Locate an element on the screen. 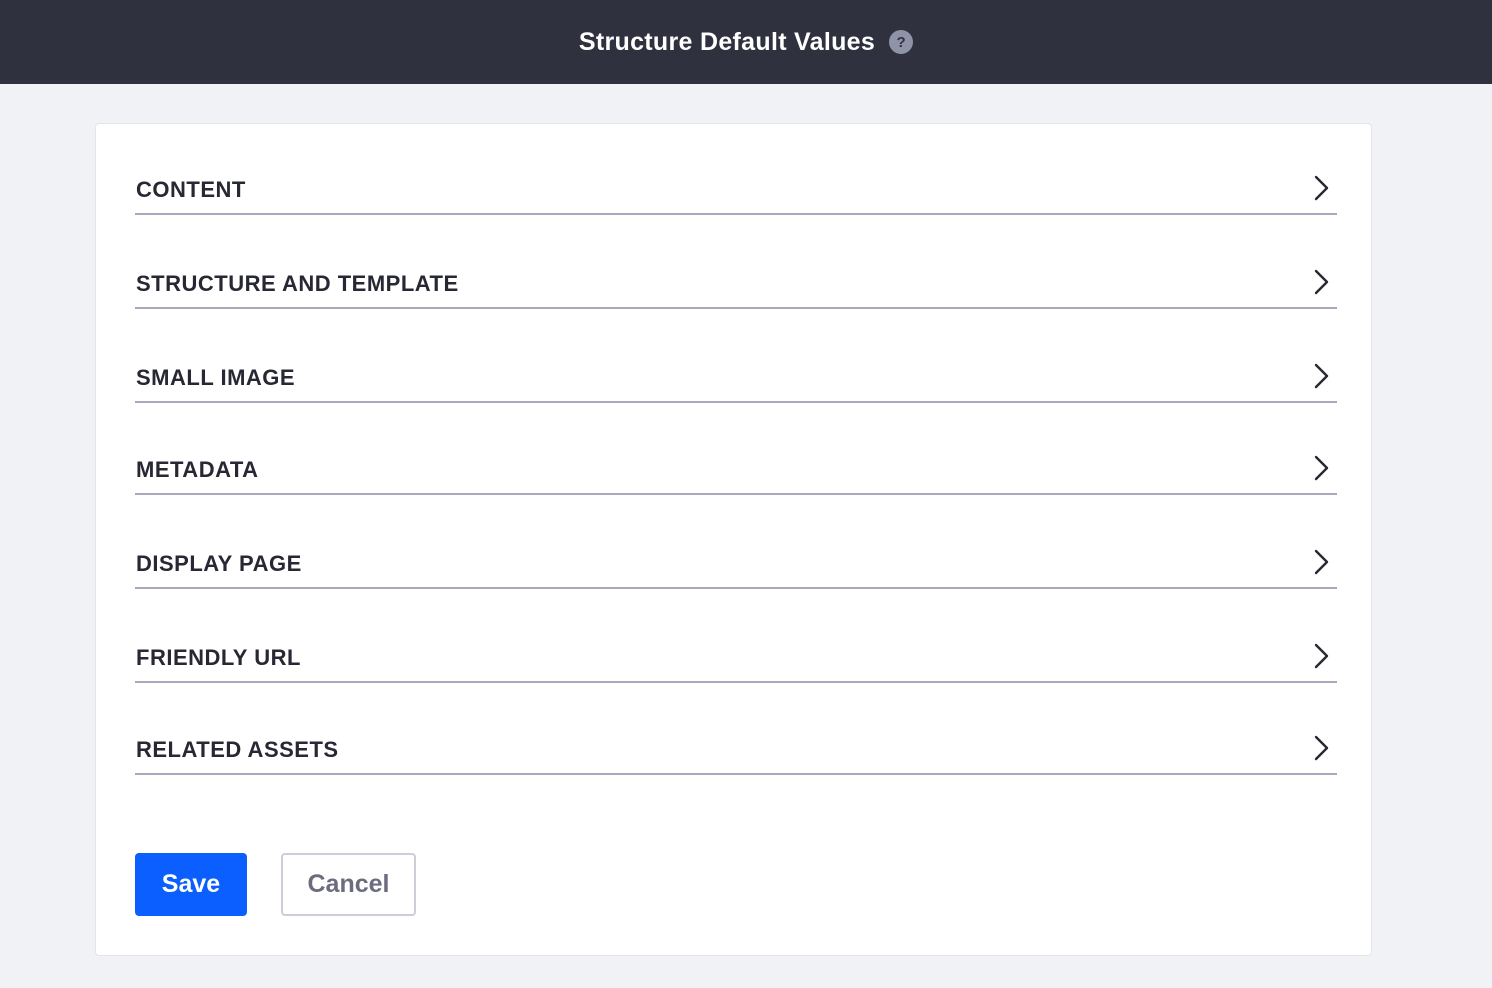 Image resolution: width=1492 pixels, height=988 pixels. page-title: Structure Default Values is located at coordinates (727, 41).